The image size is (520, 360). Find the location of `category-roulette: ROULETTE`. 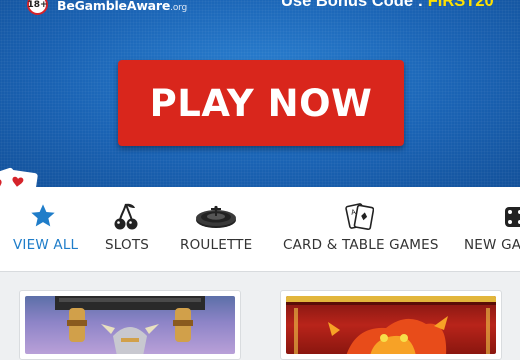

category-roulette: ROULETTE is located at coordinates (217, 229).